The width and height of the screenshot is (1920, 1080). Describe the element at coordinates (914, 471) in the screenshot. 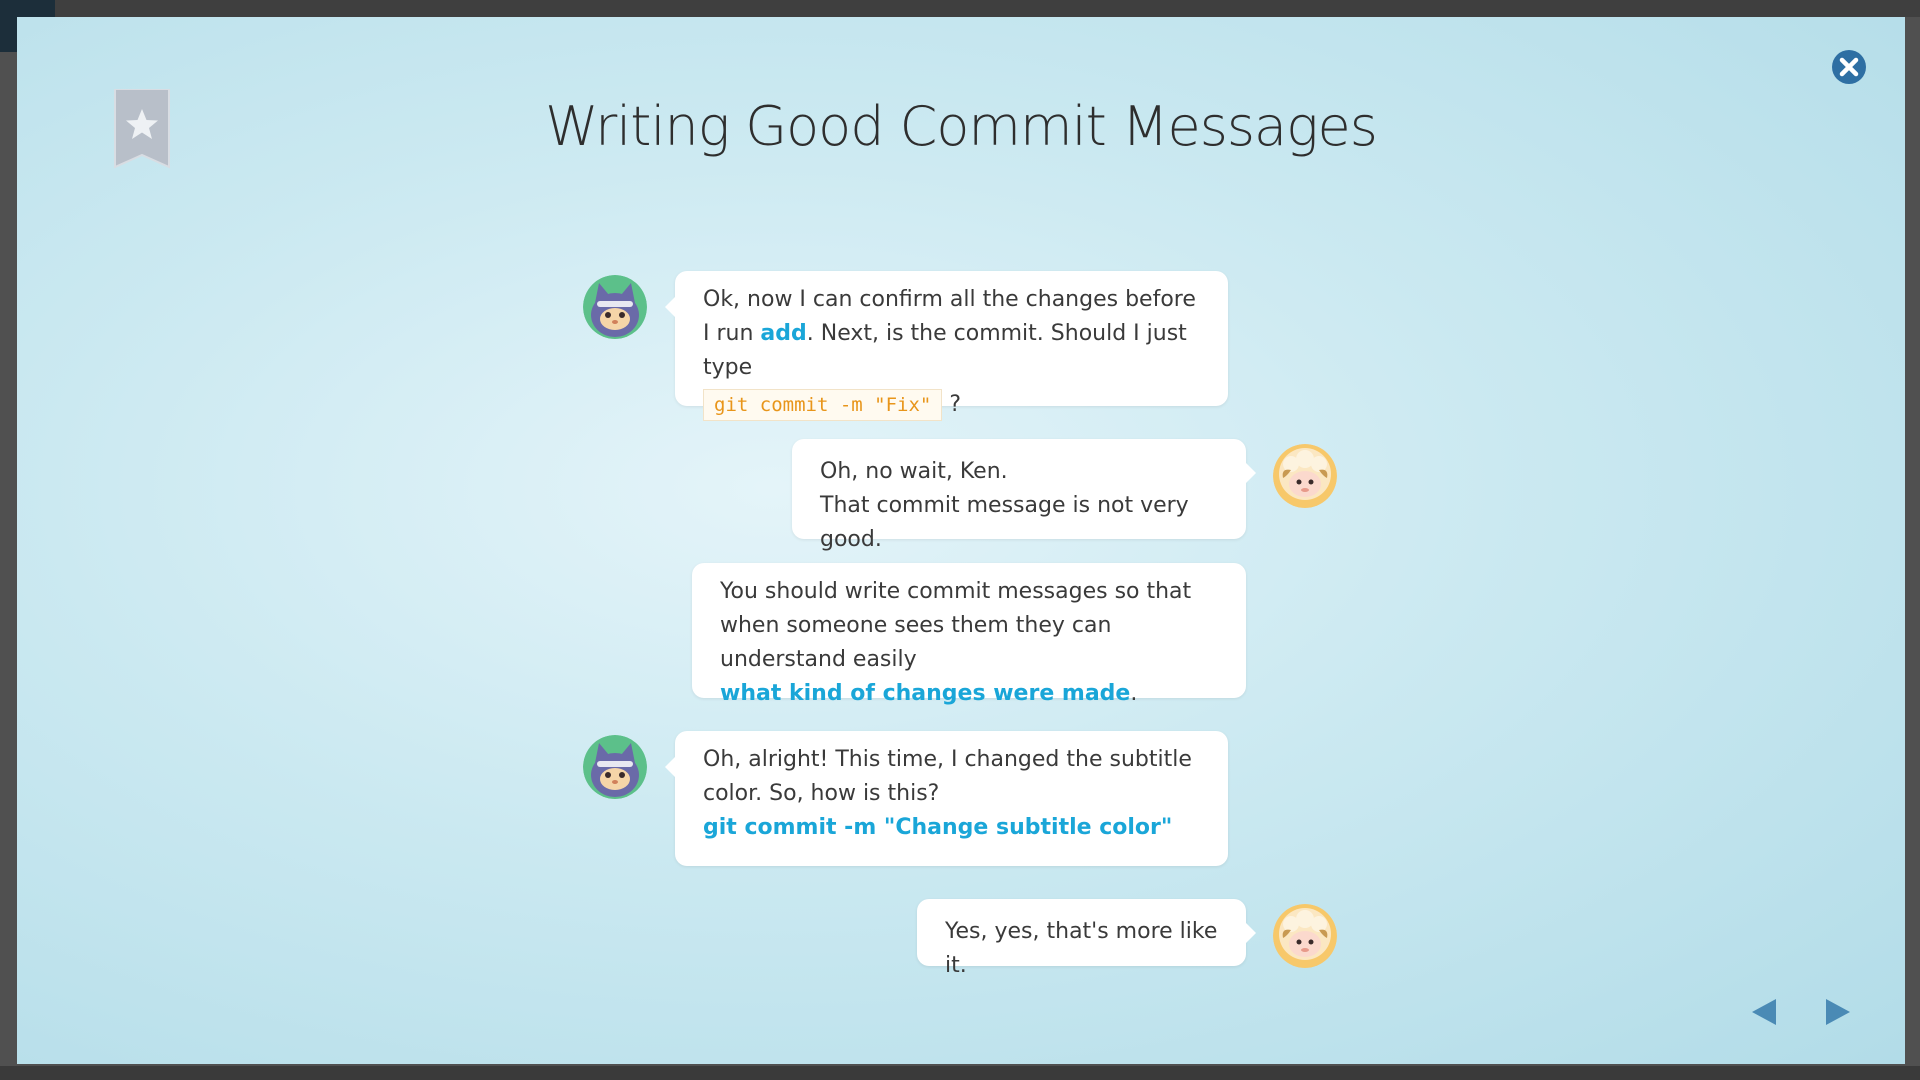

I see `message-line: Oh, no wait, Ken.` at that location.